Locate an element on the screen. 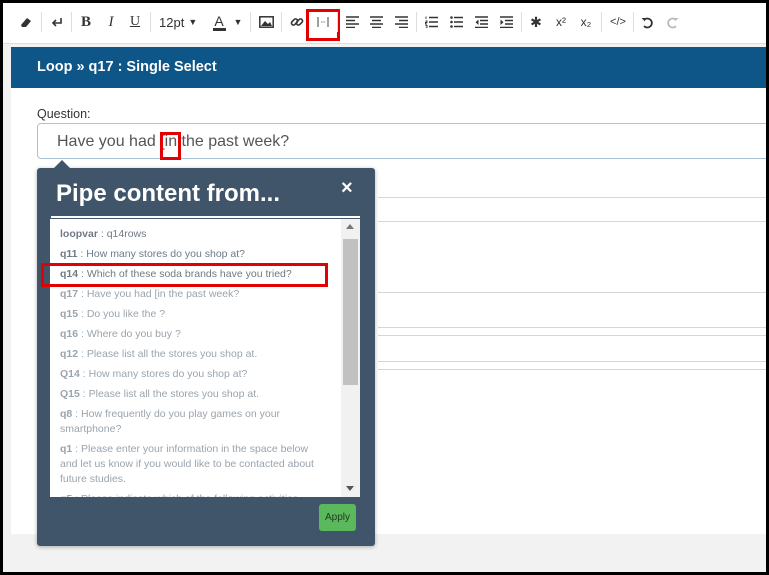 This screenshot has height=575, width=769. align-center-icon is located at coordinates (376, 22).